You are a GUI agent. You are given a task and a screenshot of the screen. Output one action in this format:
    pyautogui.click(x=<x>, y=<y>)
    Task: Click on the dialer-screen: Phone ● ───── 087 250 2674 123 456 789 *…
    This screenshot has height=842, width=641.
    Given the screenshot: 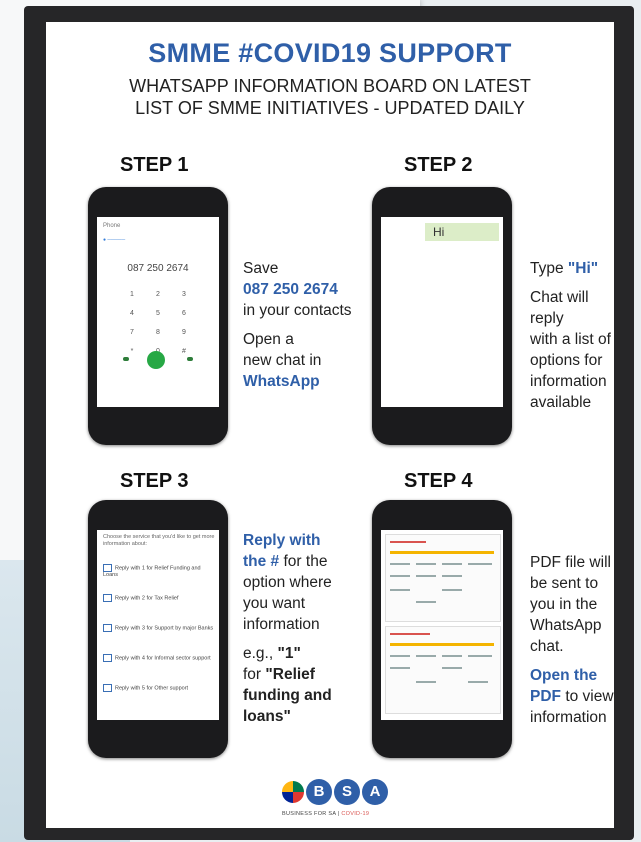 What is the action you would take?
    pyautogui.click(x=158, y=312)
    